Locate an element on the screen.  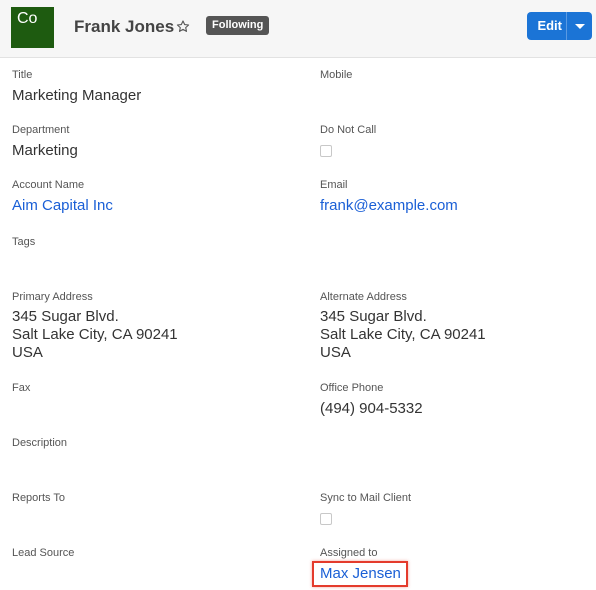
alternate-address-label: Alternate Address is located at coordinates (363, 297).